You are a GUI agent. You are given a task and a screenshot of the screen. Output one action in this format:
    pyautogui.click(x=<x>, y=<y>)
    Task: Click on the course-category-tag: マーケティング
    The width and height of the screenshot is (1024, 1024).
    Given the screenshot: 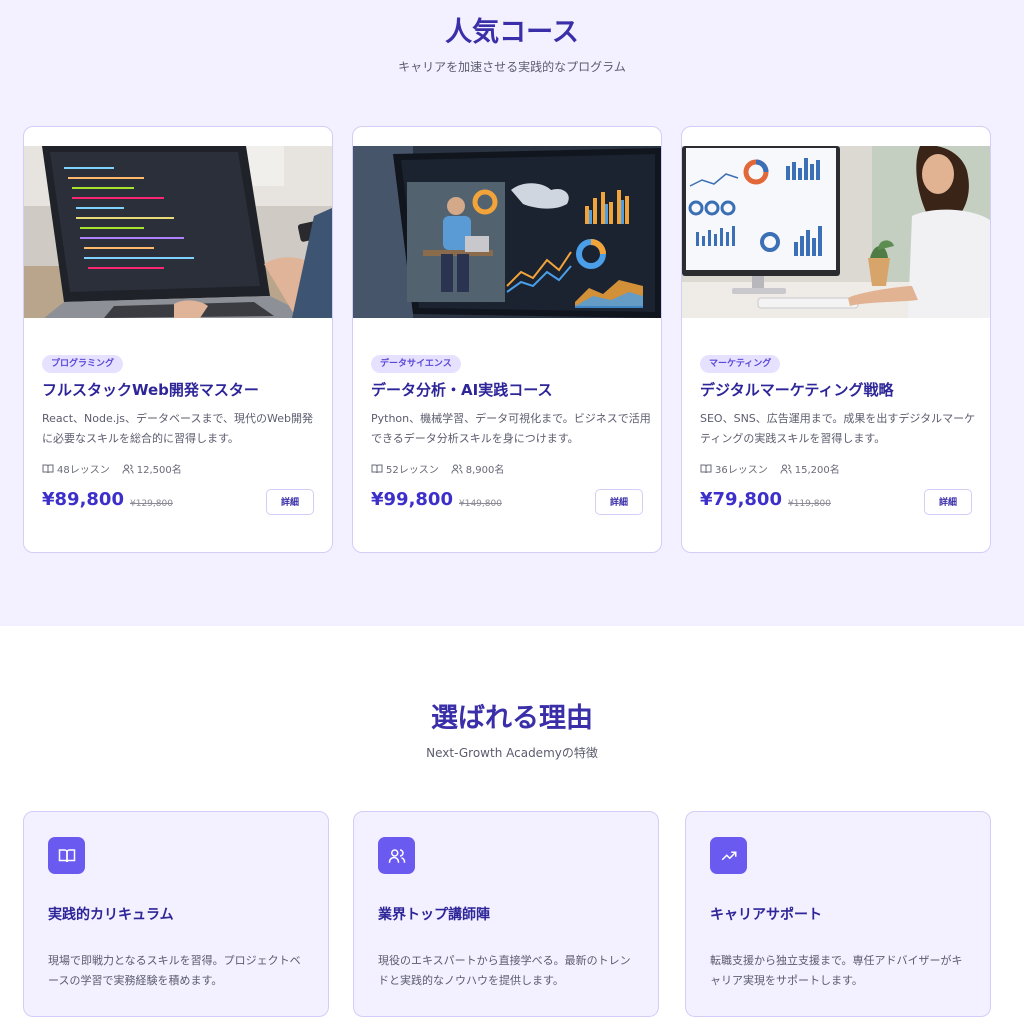 What is the action you would take?
    pyautogui.click(x=740, y=364)
    